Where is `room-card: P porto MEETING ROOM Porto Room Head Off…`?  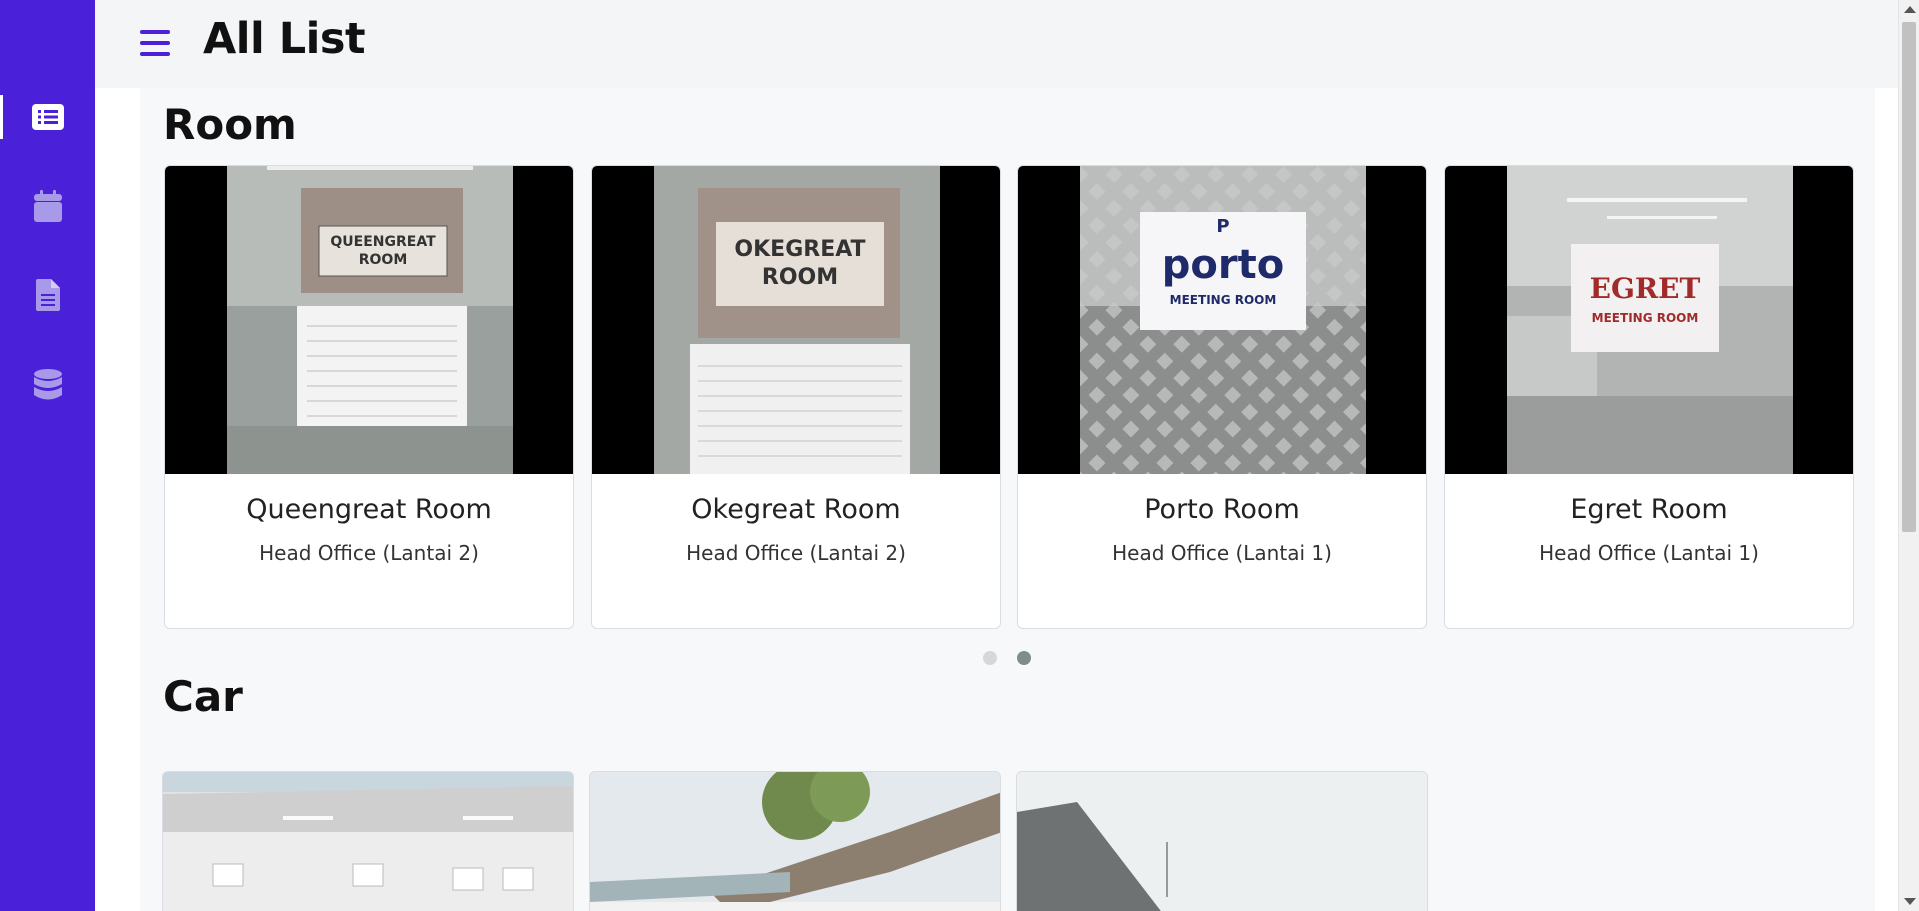
room-card: P porto MEETING ROOM Porto Room Head Off… is located at coordinates (1222, 397).